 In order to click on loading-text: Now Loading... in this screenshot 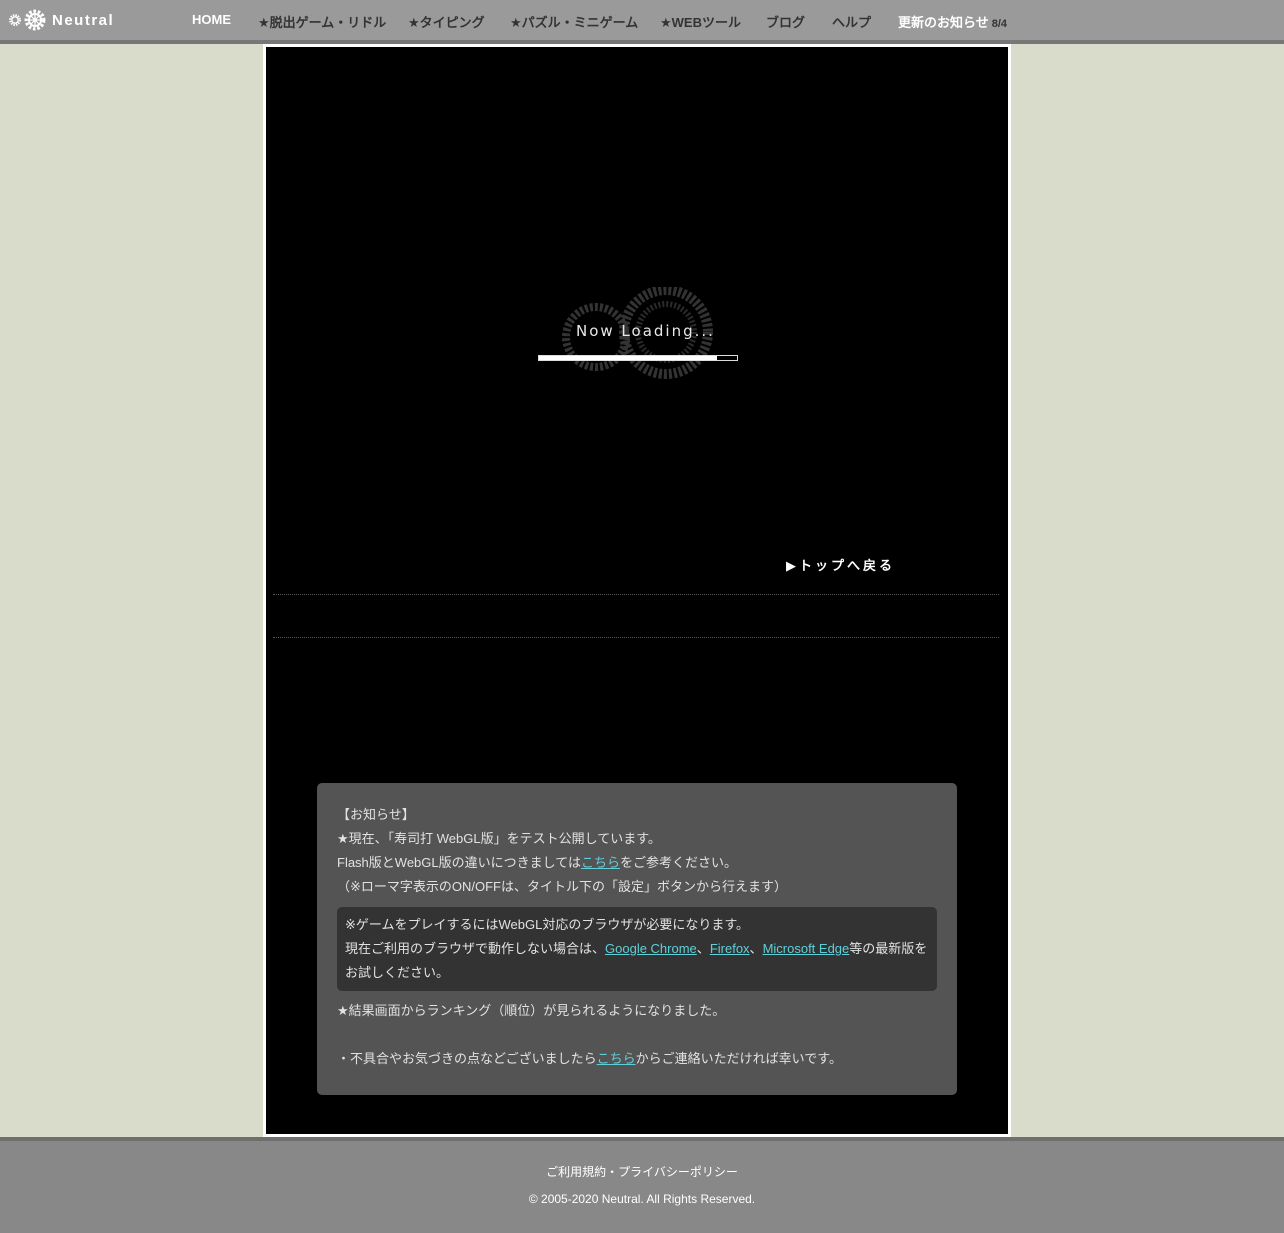, I will do `click(645, 331)`.